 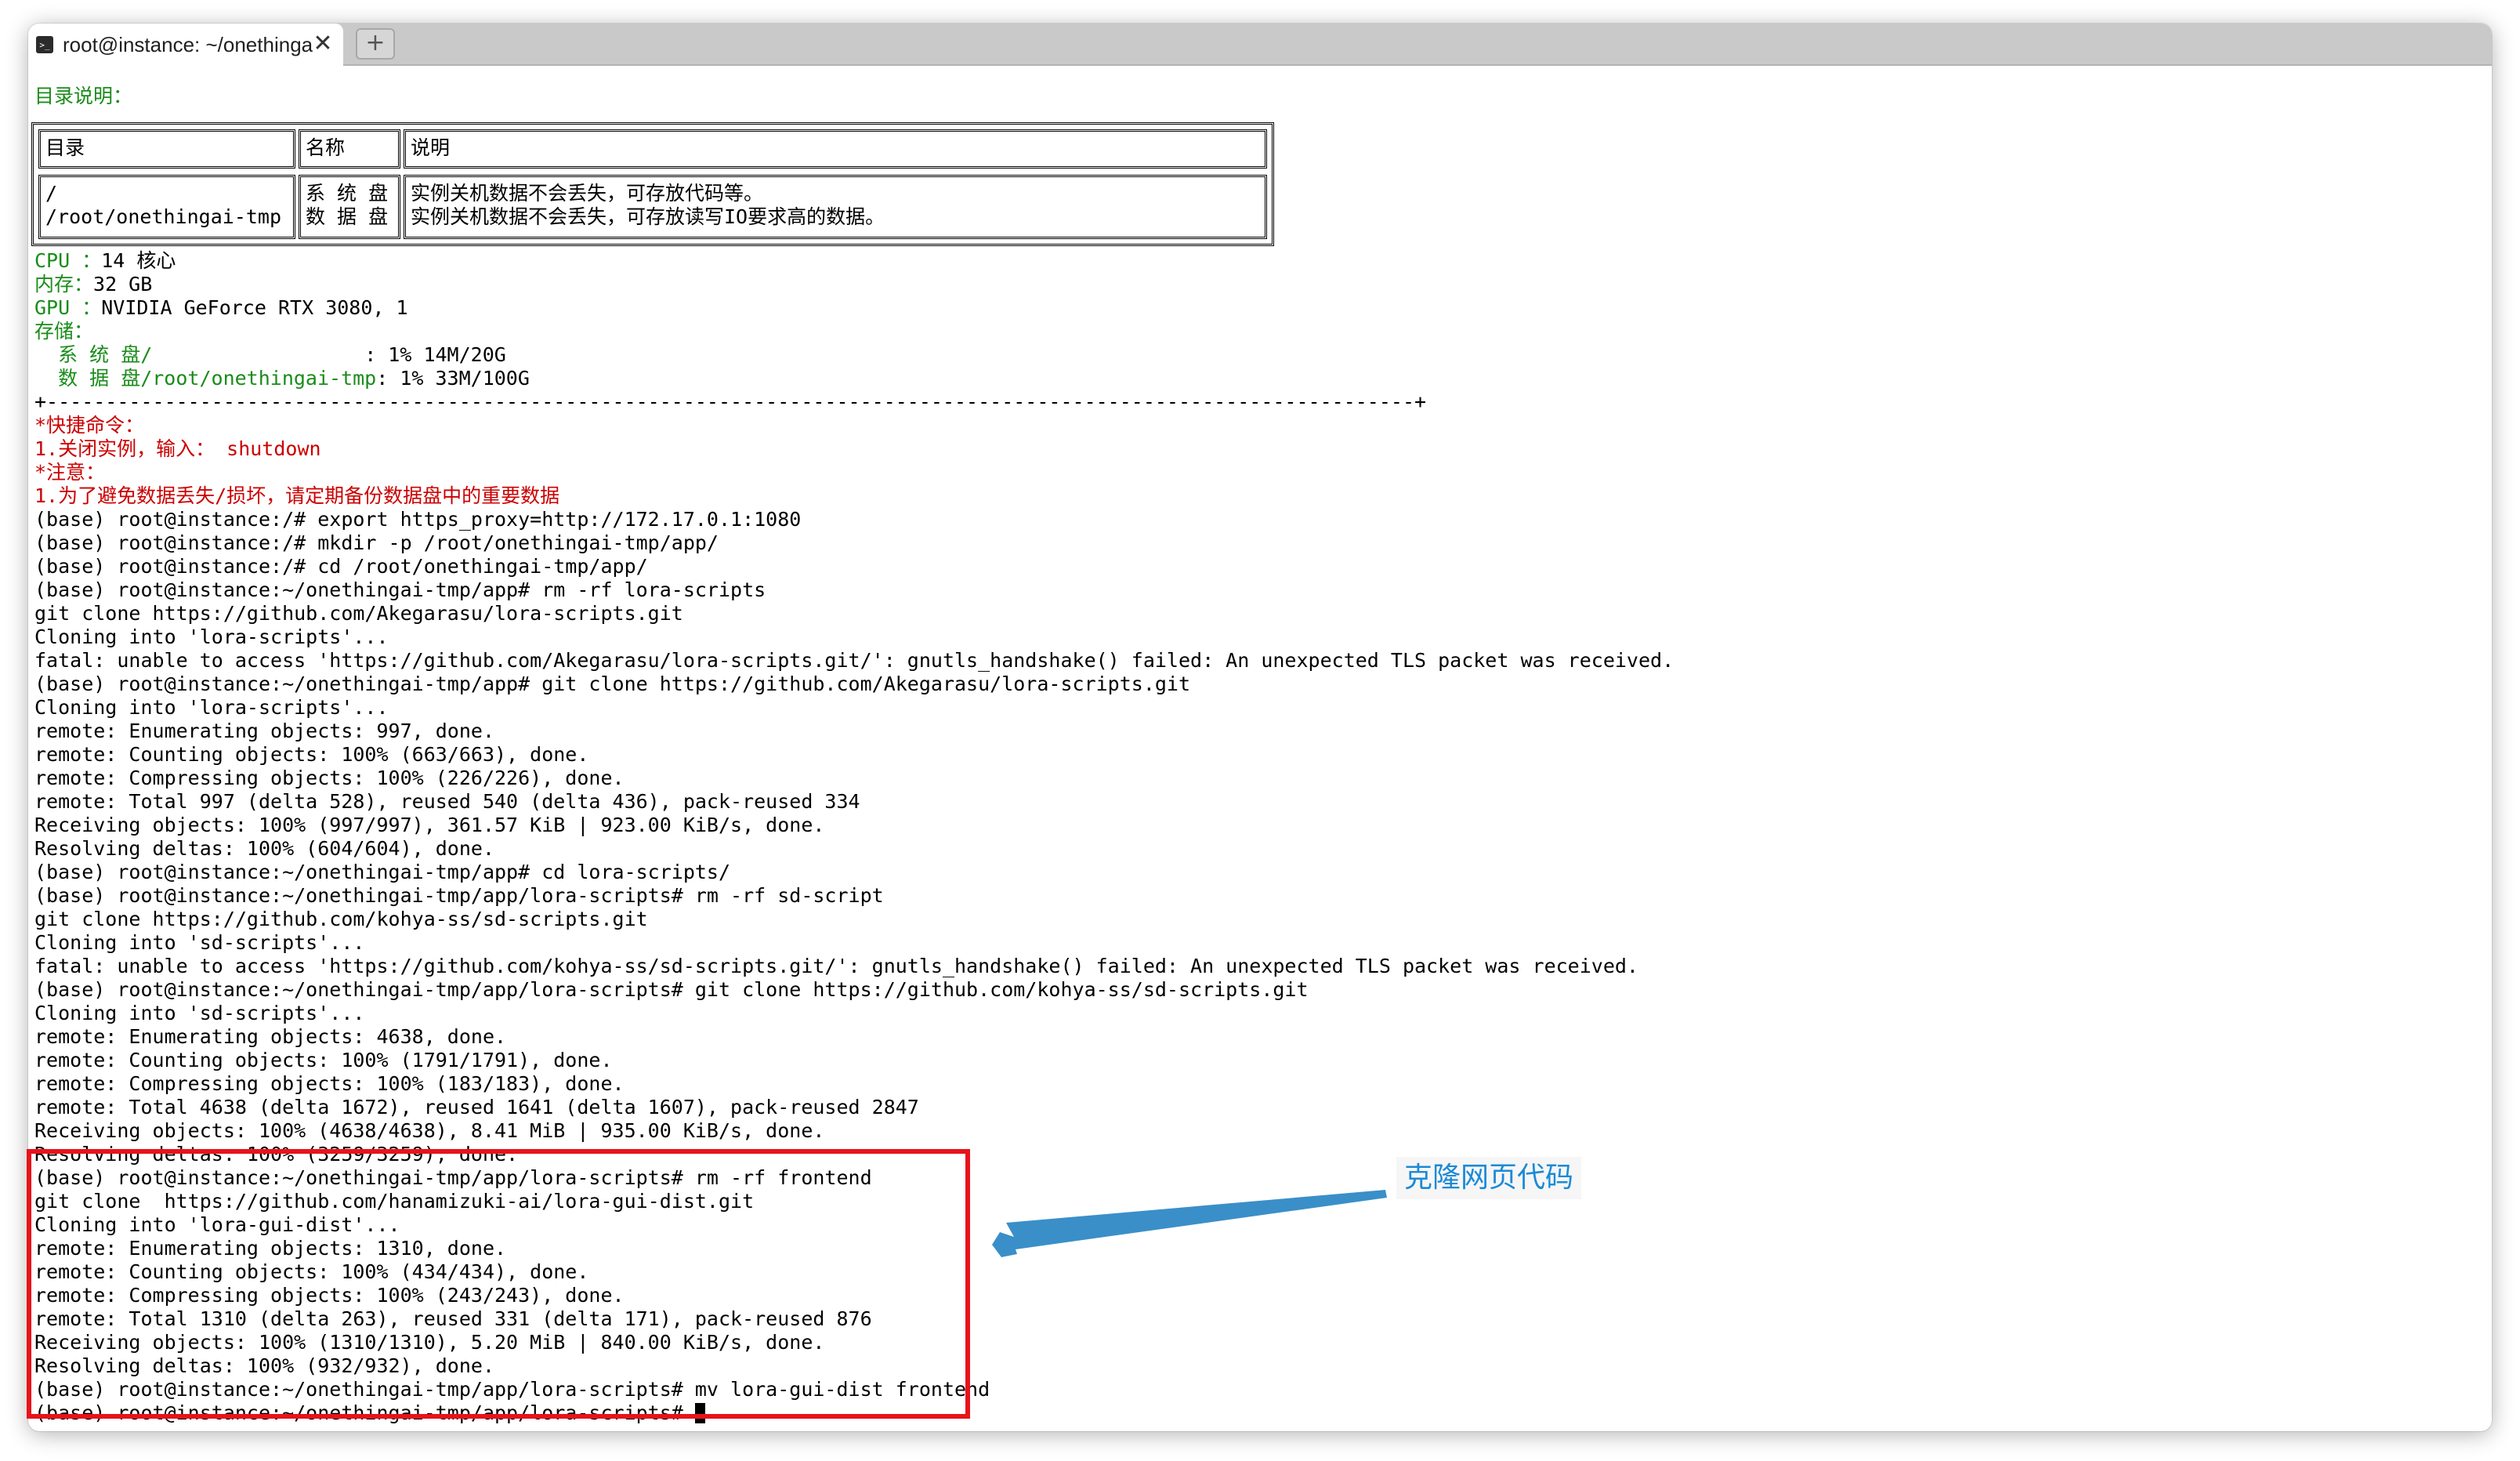 I want to click on header-cell-dir: 目录, so click(x=166, y=149).